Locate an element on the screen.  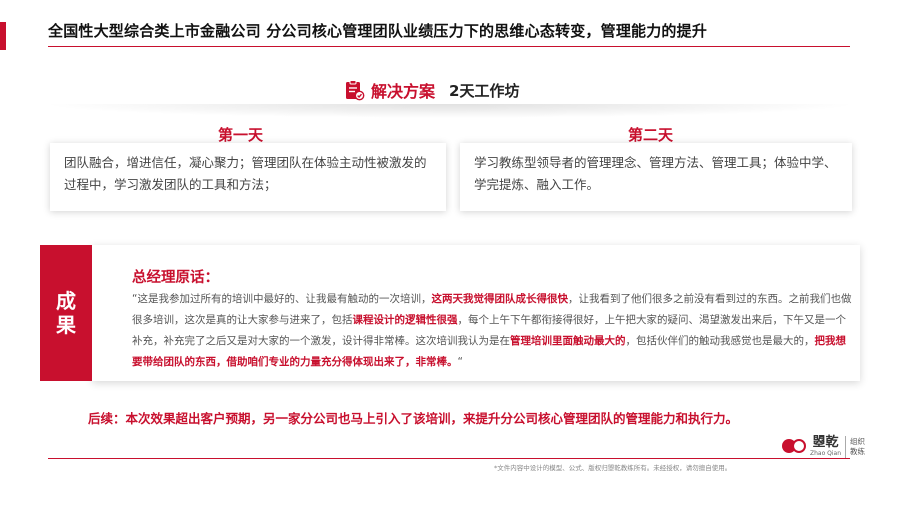
company-logo: 曌乾 Zhao Qian 组织 教练 is located at coordinates (823, 447).